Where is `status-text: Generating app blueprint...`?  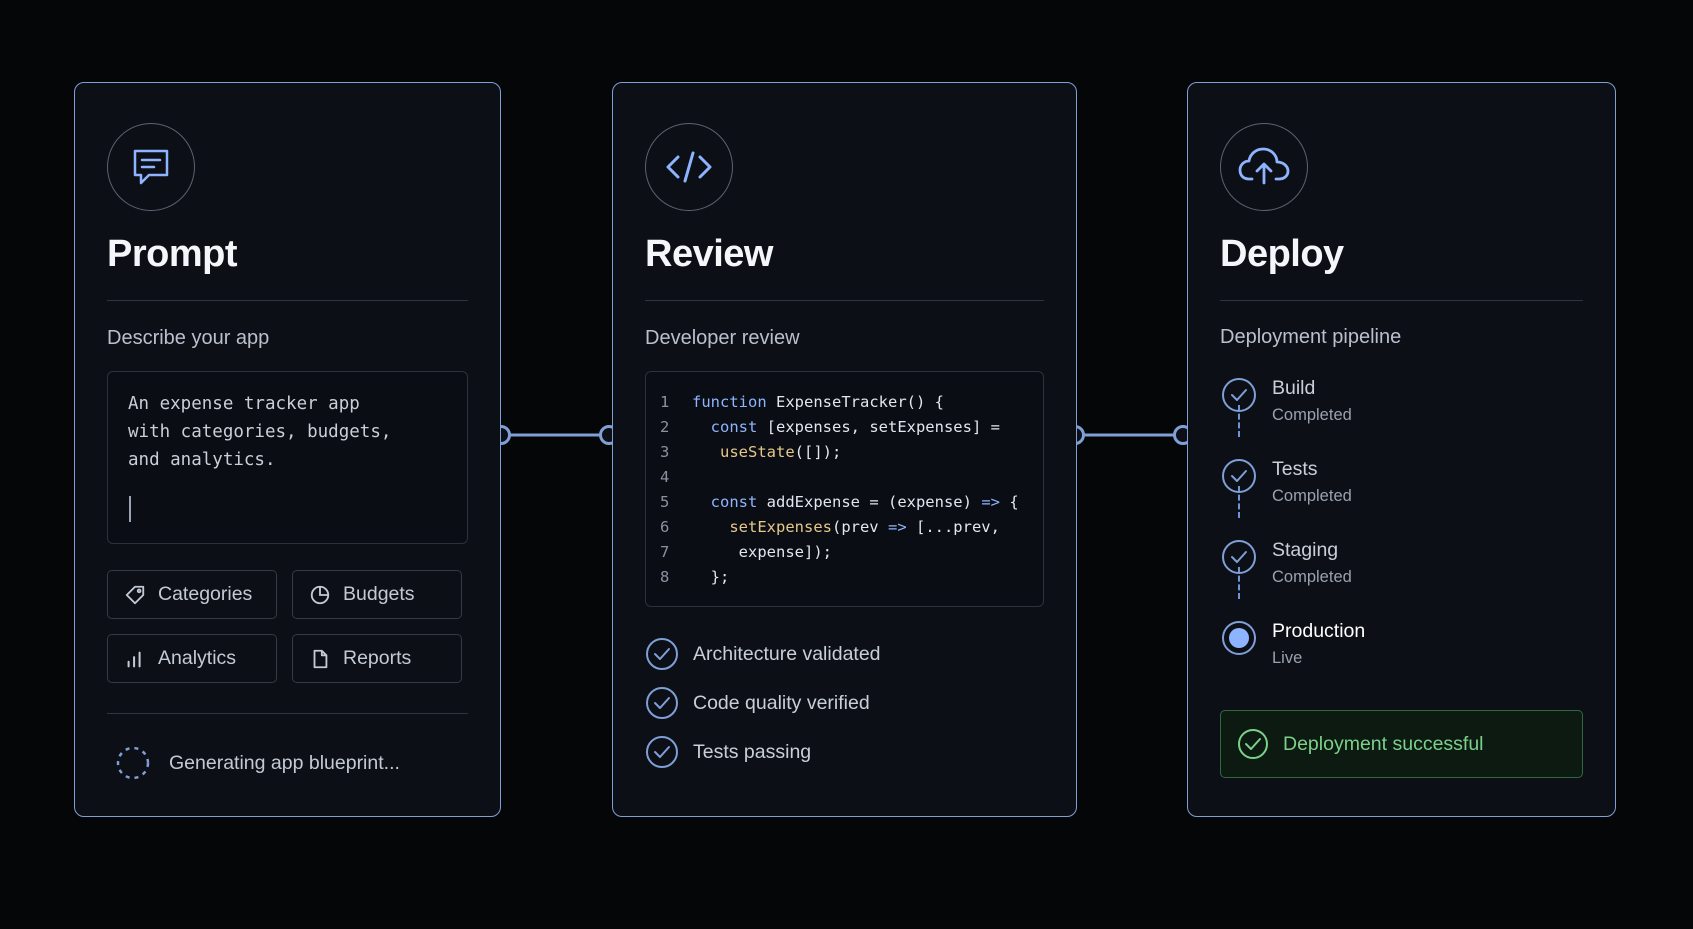
status-text: Generating app blueprint... is located at coordinates (284, 762).